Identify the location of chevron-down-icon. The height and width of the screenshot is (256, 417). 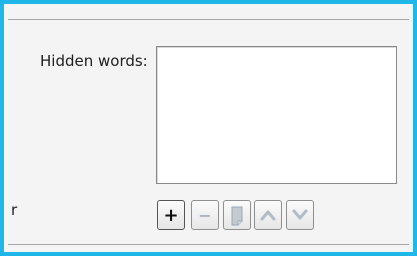
(300, 214).